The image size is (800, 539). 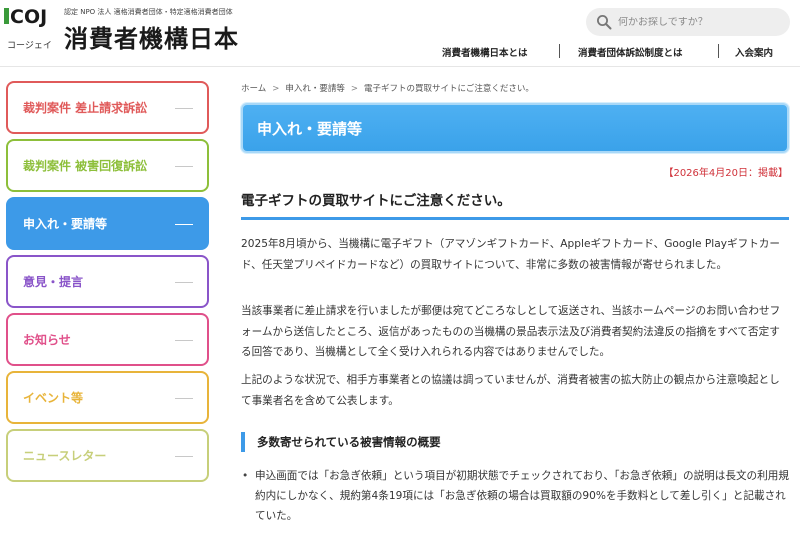 What do you see at coordinates (376, 201) in the screenshot?
I see `article-title: 電子ギフトの買取サイトにご注意ください。` at bounding box center [376, 201].